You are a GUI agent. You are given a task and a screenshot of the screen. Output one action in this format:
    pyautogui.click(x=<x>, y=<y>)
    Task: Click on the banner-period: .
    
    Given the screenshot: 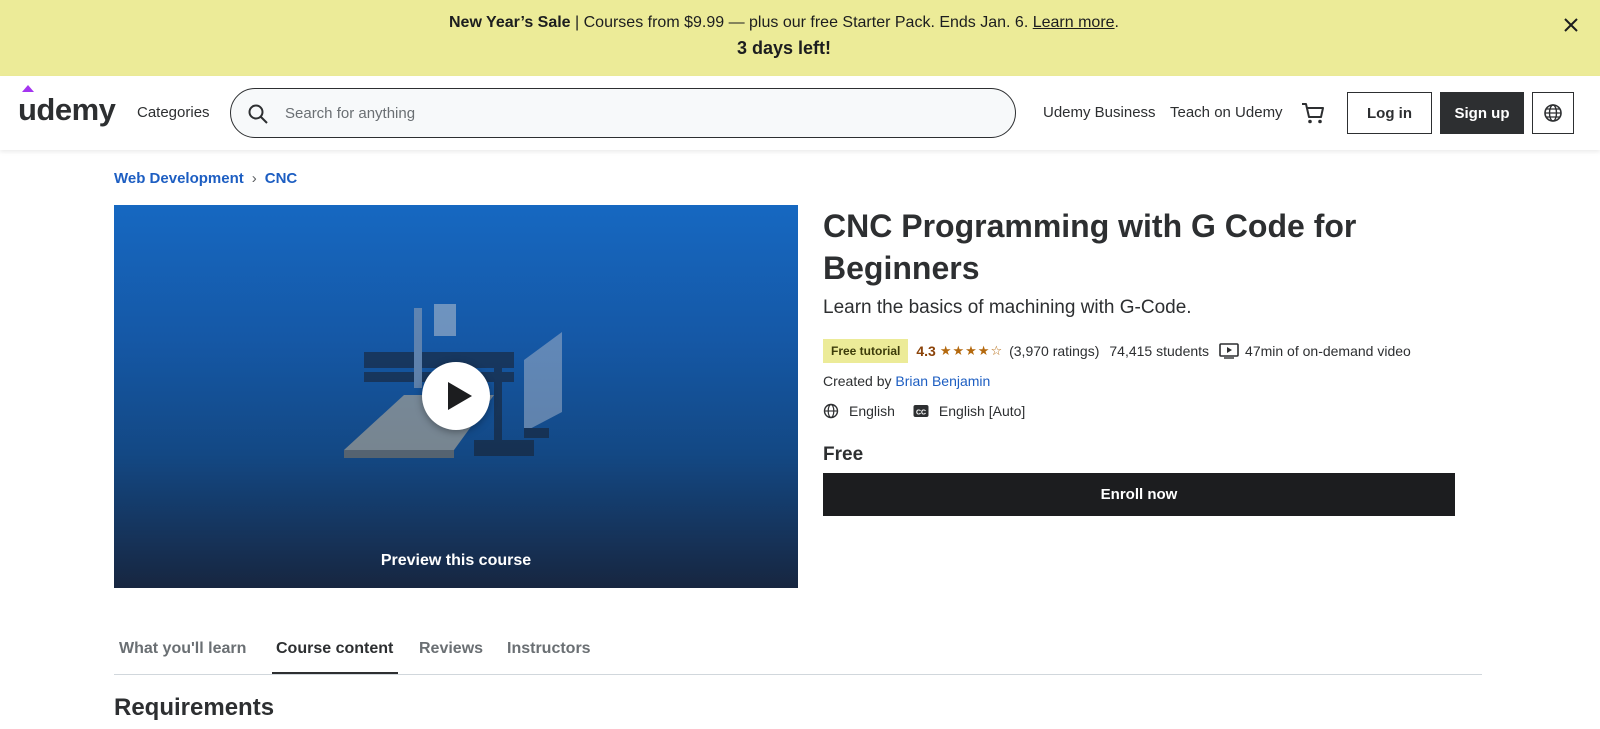 What is the action you would take?
    pyautogui.click(x=1116, y=22)
    